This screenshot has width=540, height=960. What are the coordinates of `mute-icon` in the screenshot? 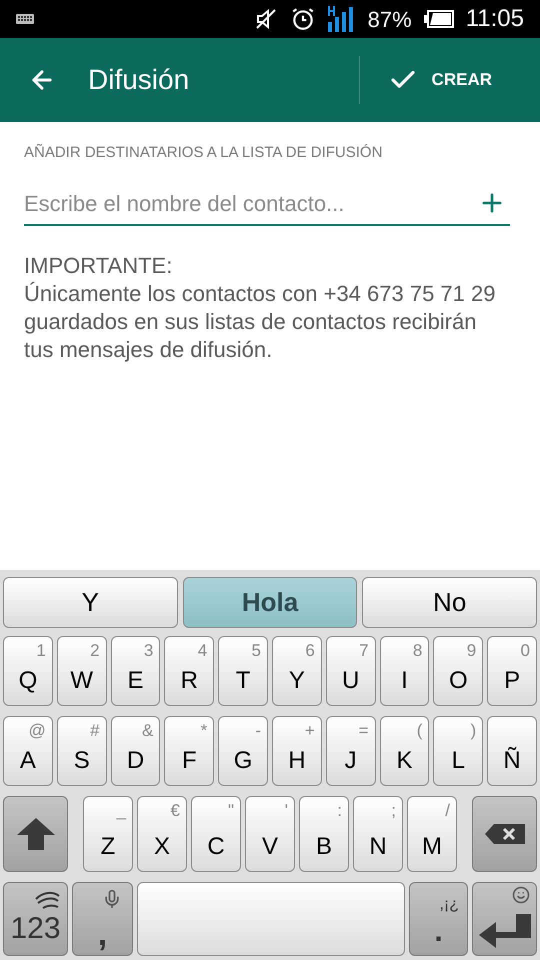 It's located at (266, 19).